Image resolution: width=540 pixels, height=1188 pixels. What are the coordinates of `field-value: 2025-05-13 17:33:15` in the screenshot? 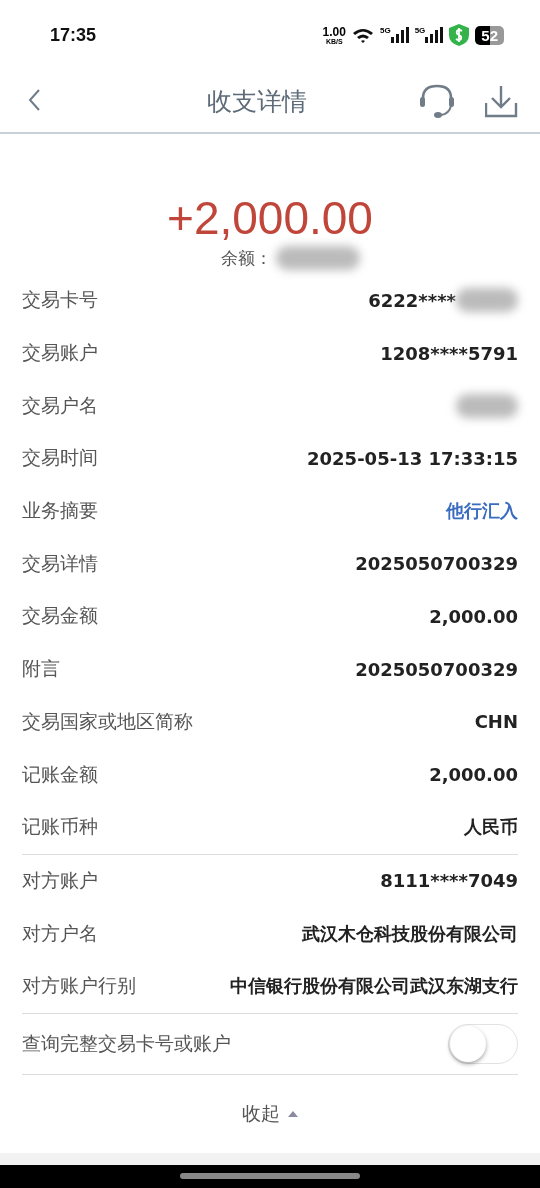 It's located at (412, 458).